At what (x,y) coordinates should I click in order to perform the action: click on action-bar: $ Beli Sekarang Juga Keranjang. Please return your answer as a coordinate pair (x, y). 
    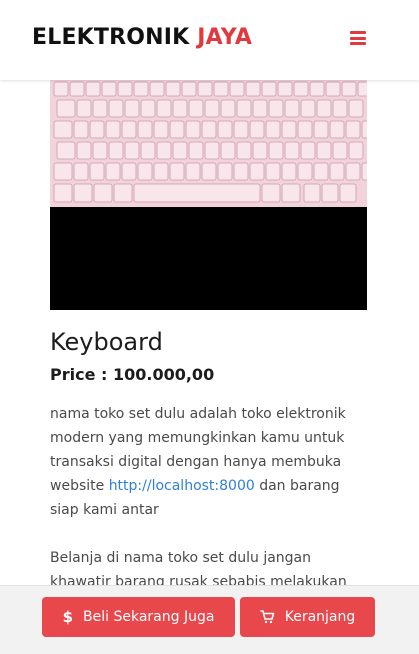
    Looking at the image, I should click on (209, 619).